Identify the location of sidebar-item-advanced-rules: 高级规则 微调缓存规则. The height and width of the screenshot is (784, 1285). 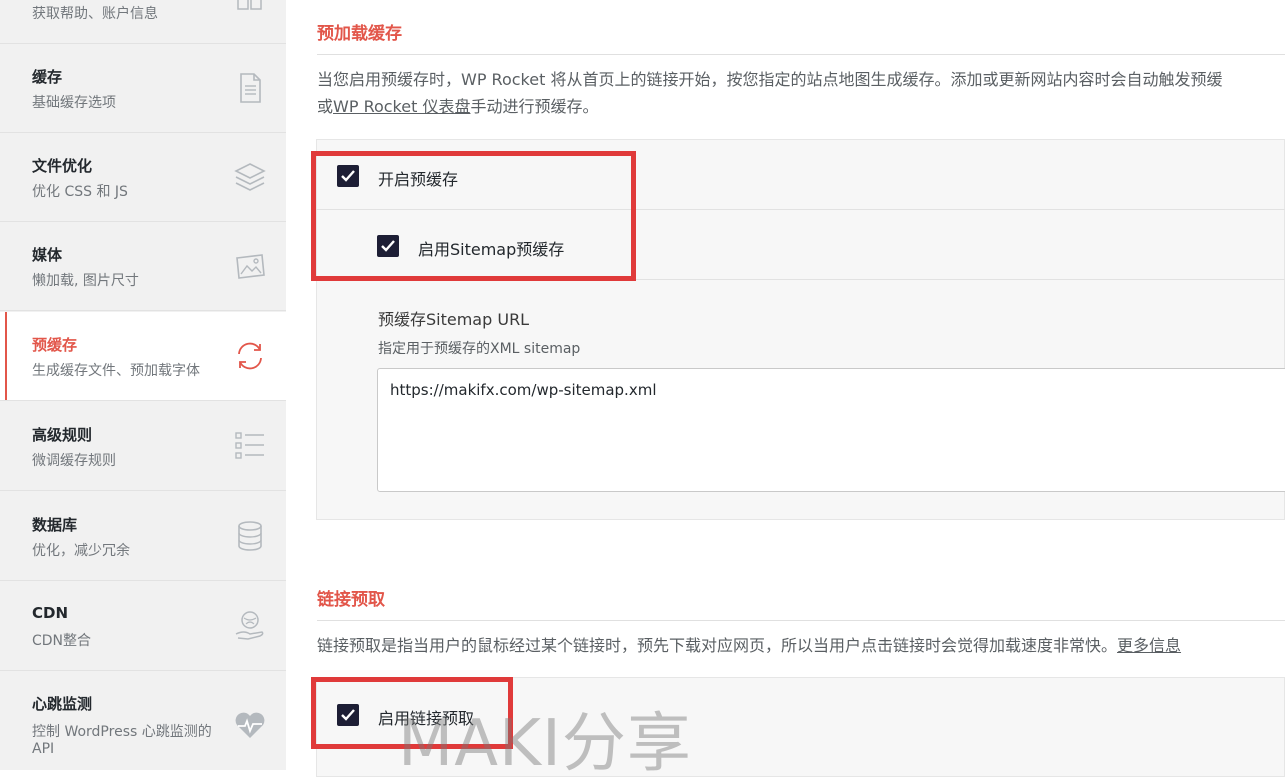
(143, 446).